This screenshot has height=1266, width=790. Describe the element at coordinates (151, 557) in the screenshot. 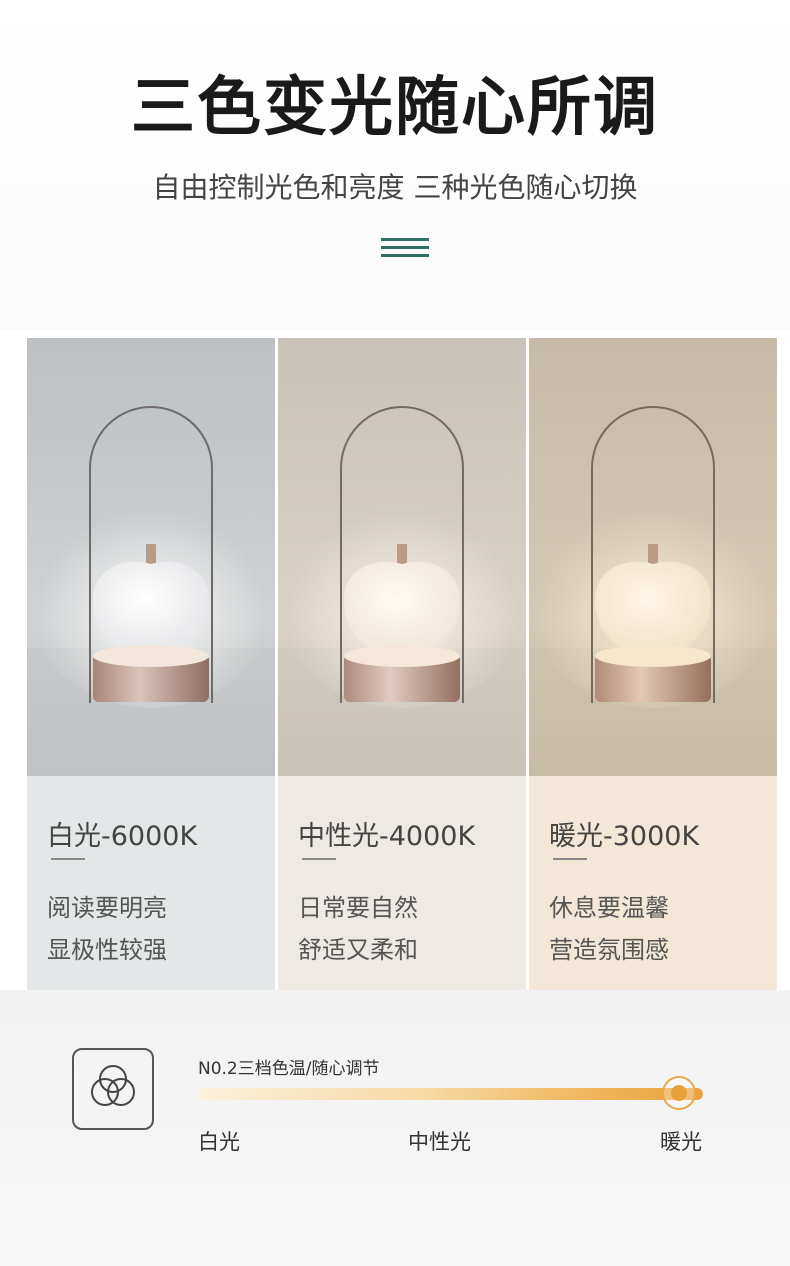

I see `lamp-photo-white` at that location.